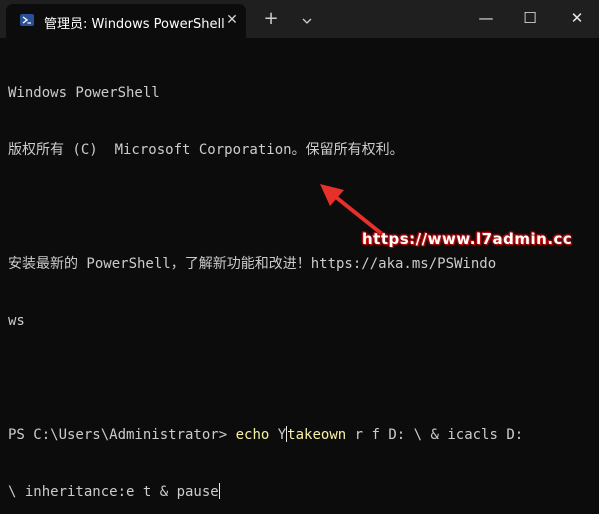 The height and width of the screenshot is (514, 599). I want to click on tab-close-icon: ✕, so click(232, 20).